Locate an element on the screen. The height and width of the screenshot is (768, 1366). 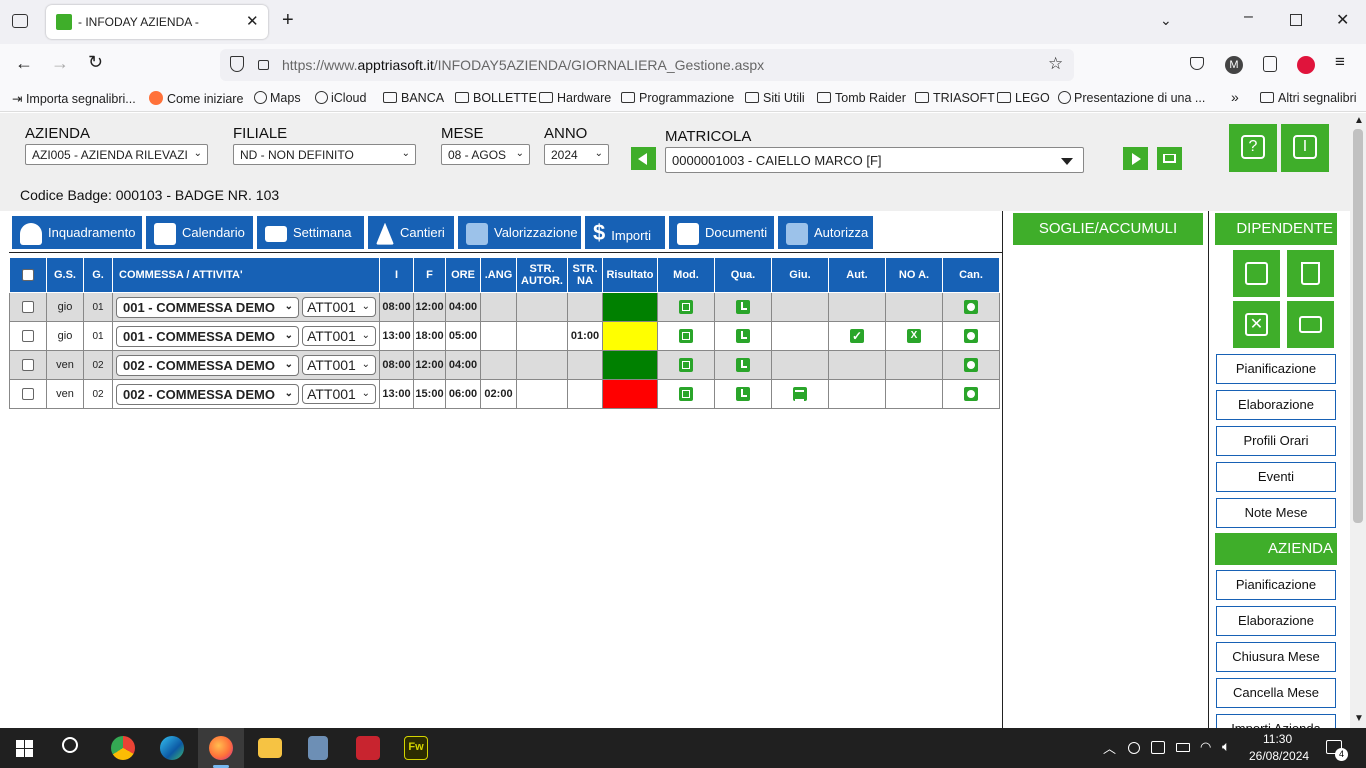
tab-close-icon: ✕ is located at coordinates (252, 21).